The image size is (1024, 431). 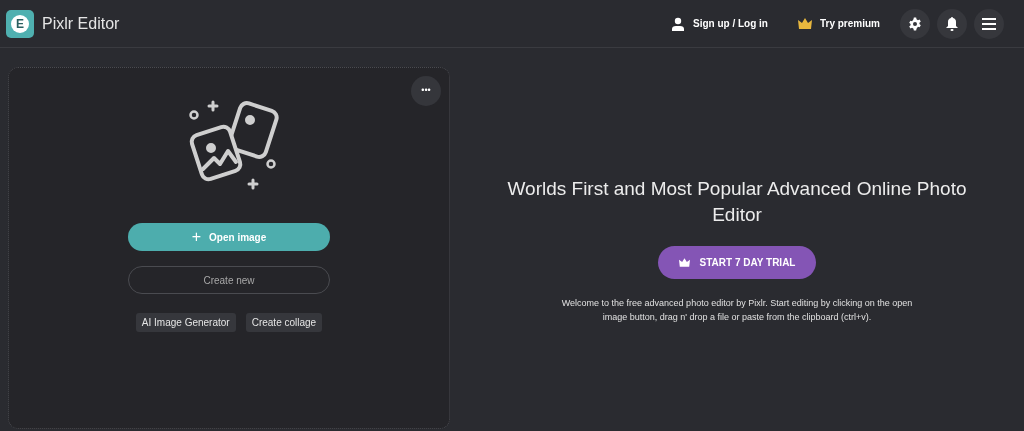 I want to click on menu-button, so click(x=989, y=23).